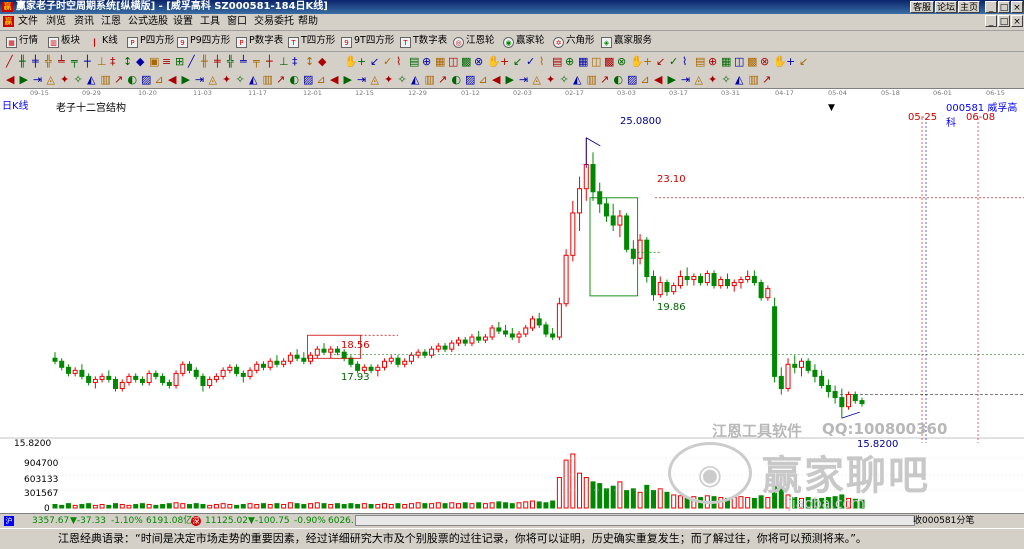 The height and width of the screenshot is (549, 1024). I want to click on watermark-qq: QQ:100800360, so click(885, 429).